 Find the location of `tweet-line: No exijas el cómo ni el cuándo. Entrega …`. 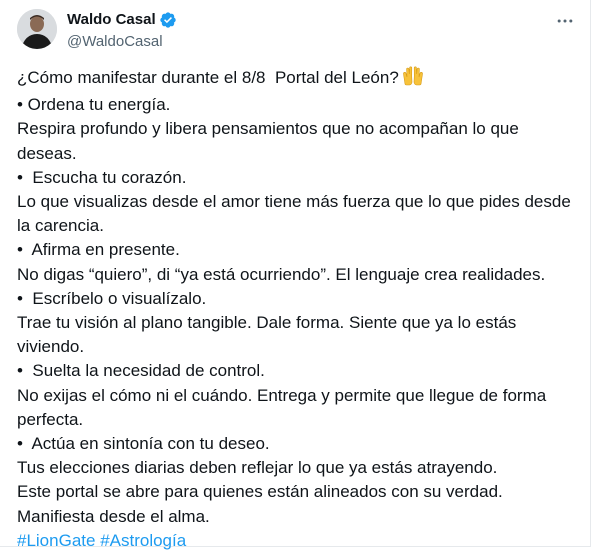

tweet-line: No exijas el cómo ni el cuándo. Entrega … is located at coordinates (282, 395).